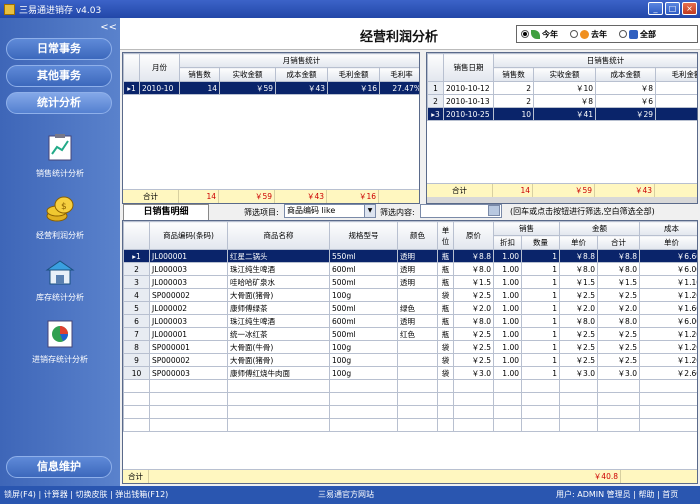 Image resolution: width=700 pixels, height=504 pixels. Describe the element at coordinates (399, 37) in the screenshot. I see `page-title: 经营利润分析` at that location.